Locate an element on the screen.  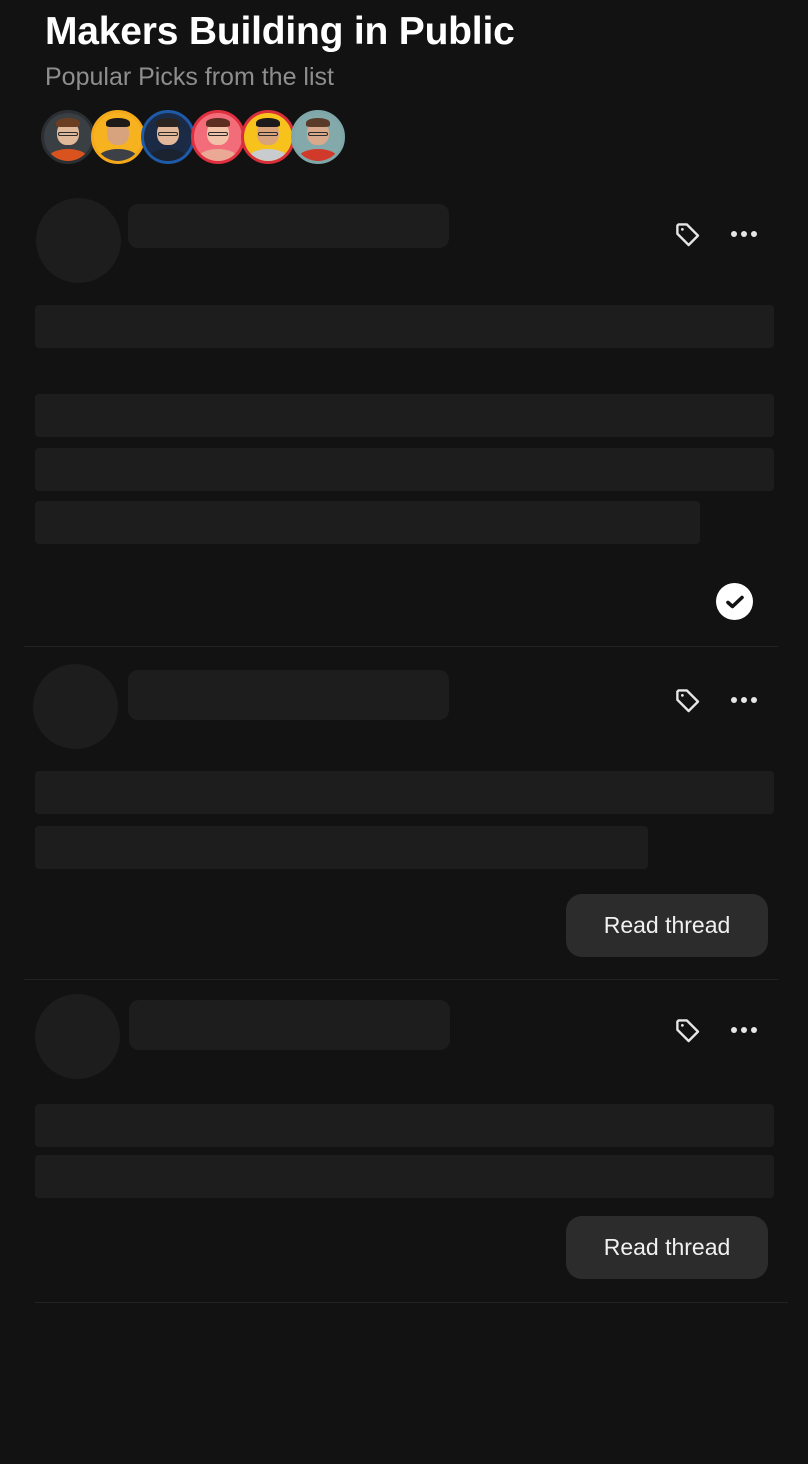
page-title: Makers Building in Public is located at coordinates (280, 31).